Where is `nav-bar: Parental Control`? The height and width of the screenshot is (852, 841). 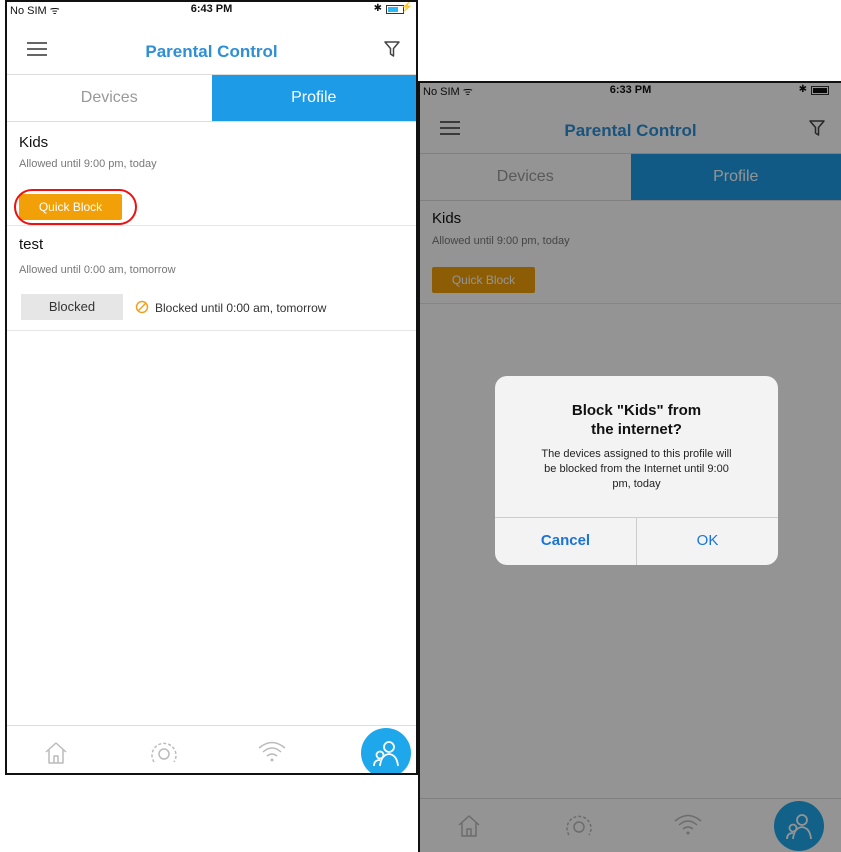
nav-bar: Parental Control is located at coordinates (211, 52).